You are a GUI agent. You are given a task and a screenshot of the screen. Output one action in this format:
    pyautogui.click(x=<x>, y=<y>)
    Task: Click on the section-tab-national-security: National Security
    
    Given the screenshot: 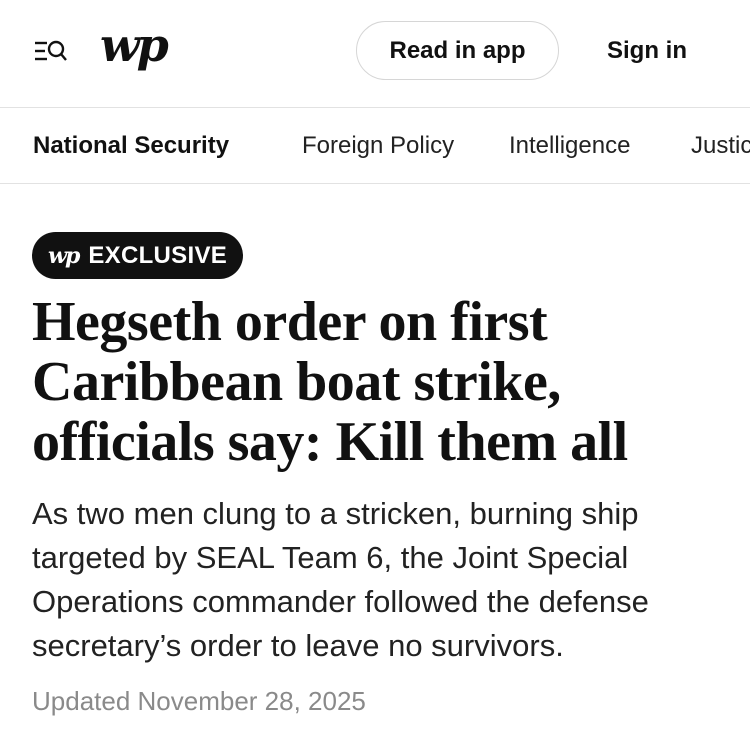 What is the action you would take?
    pyautogui.click(x=131, y=146)
    